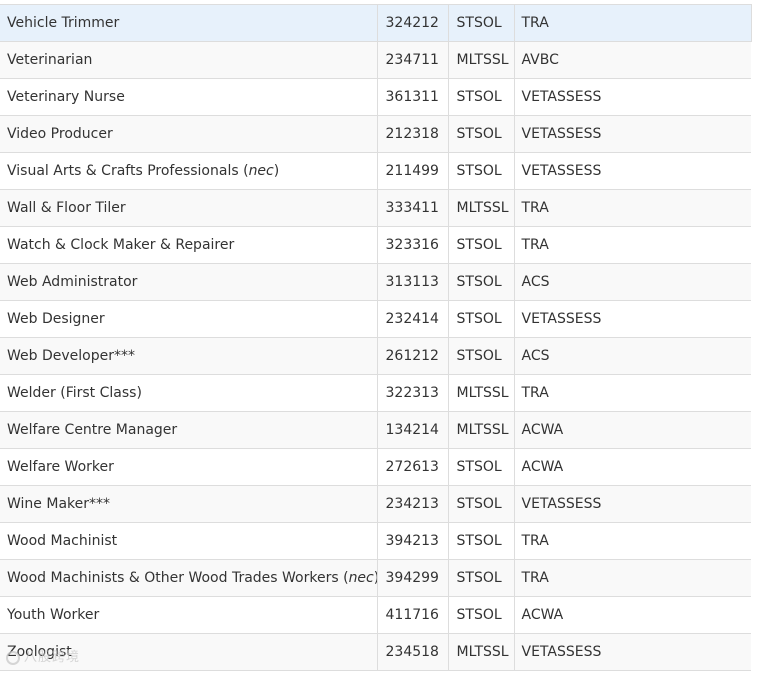 This screenshot has height=674, width=757. What do you see at coordinates (412, 97) in the screenshot?
I see `anzsco-code-cell: 361311` at bounding box center [412, 97].